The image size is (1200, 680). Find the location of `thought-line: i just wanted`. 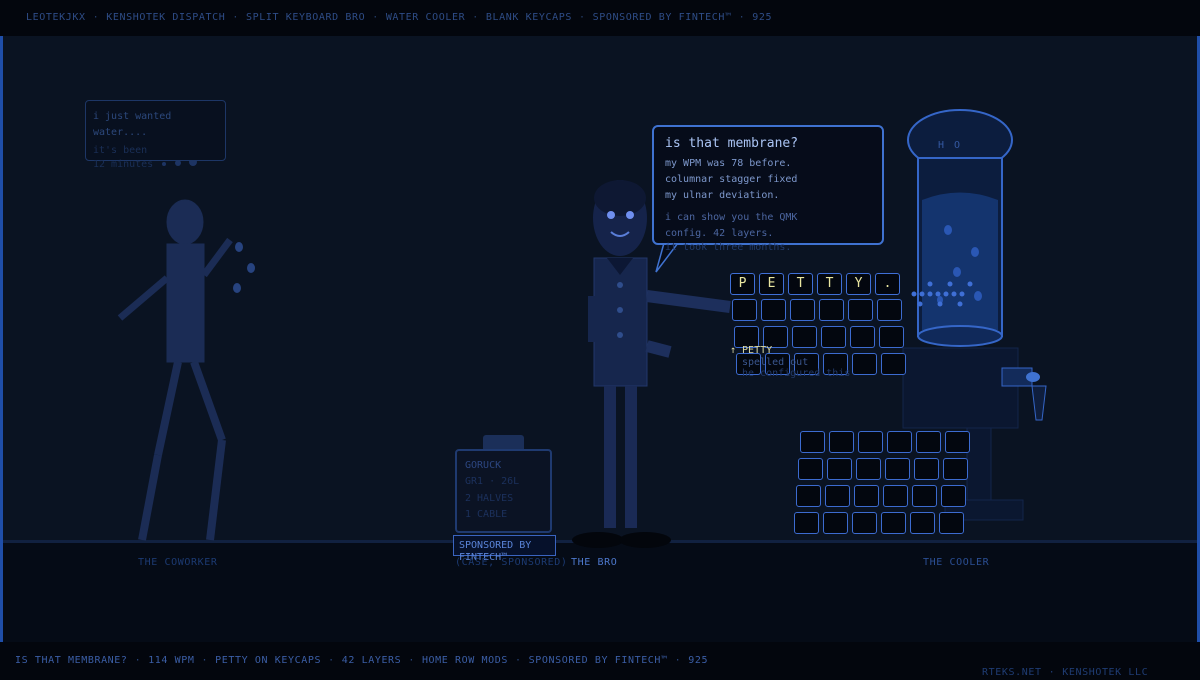

thought-line: i just wanted is located at coordinates (132, 116).